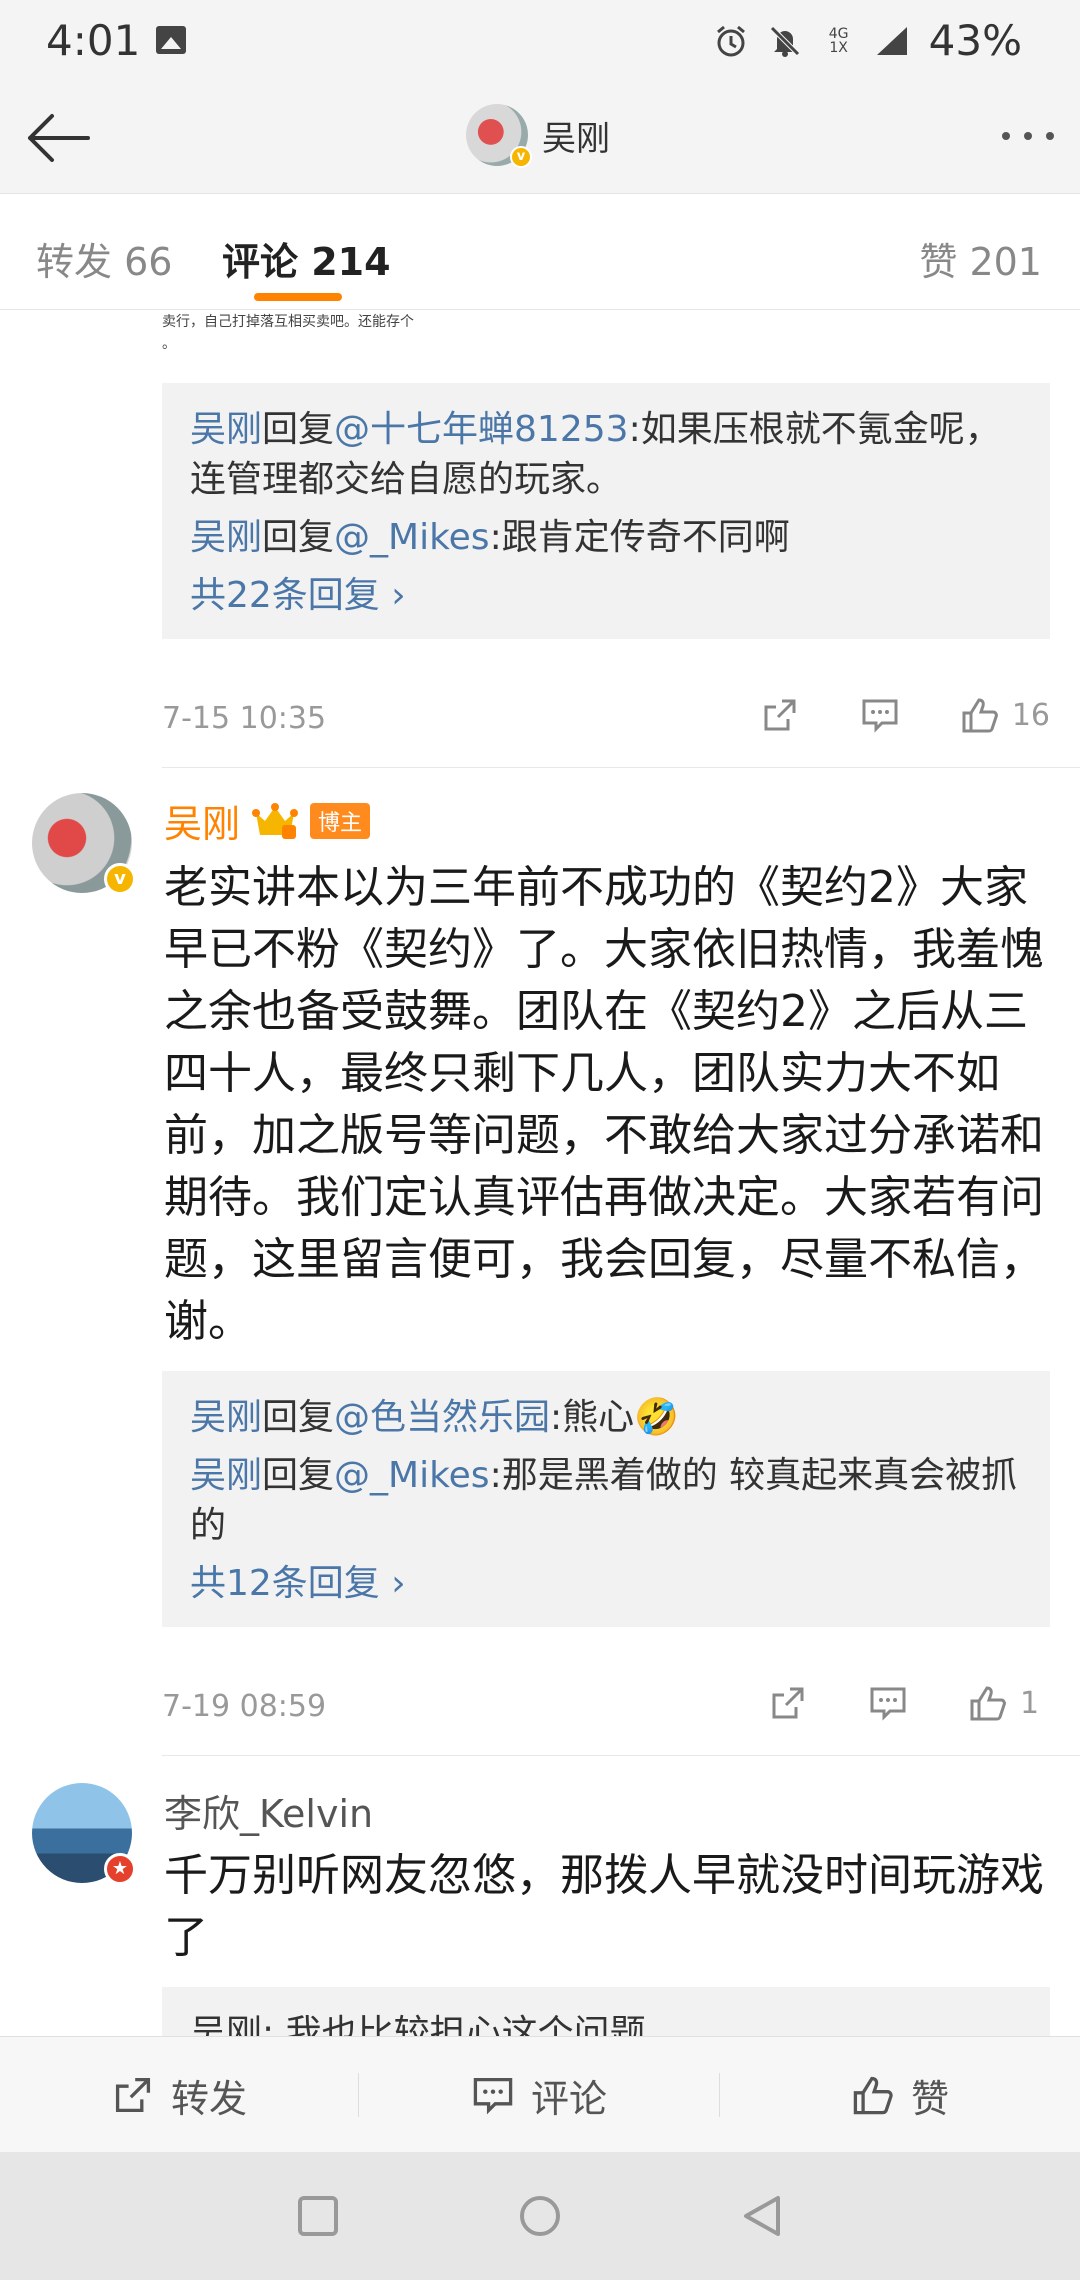  I want to click on system-navigation-bar, so click(540, 2216).